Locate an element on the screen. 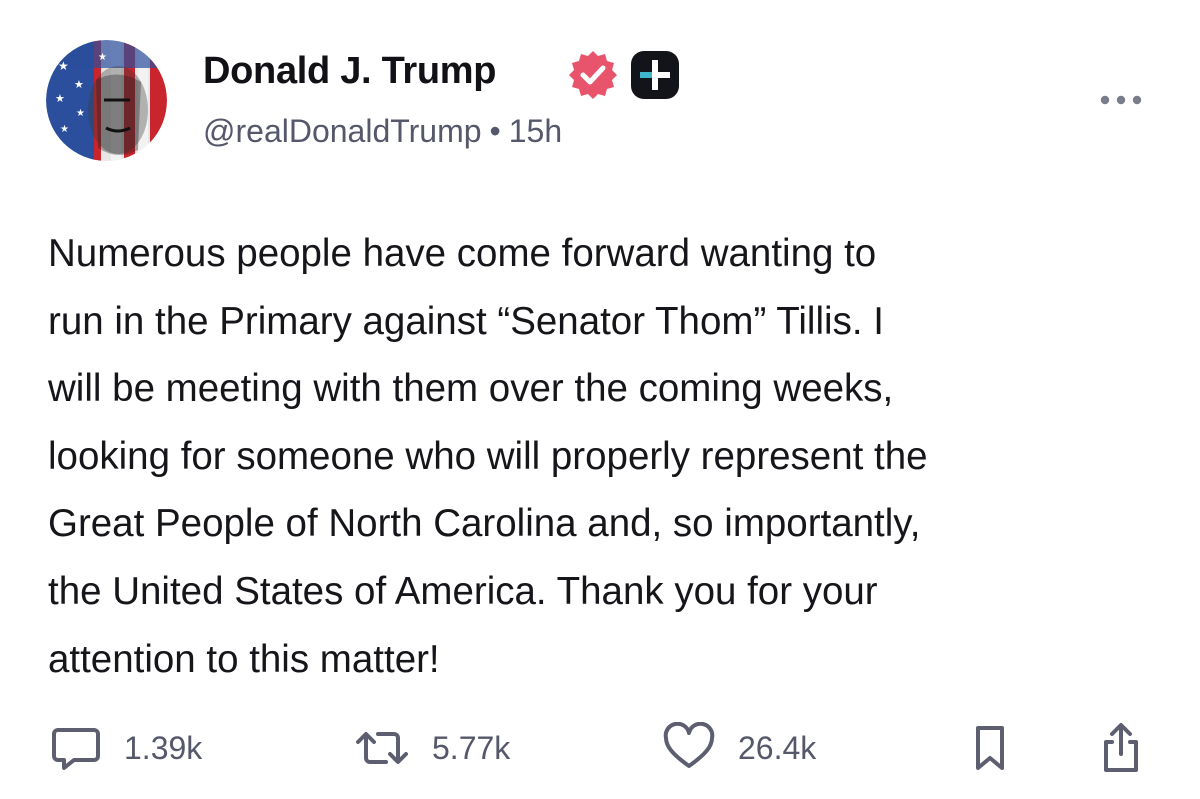 The image size is (1200, 799). bookmark-button is located at coordinates (990, 748).